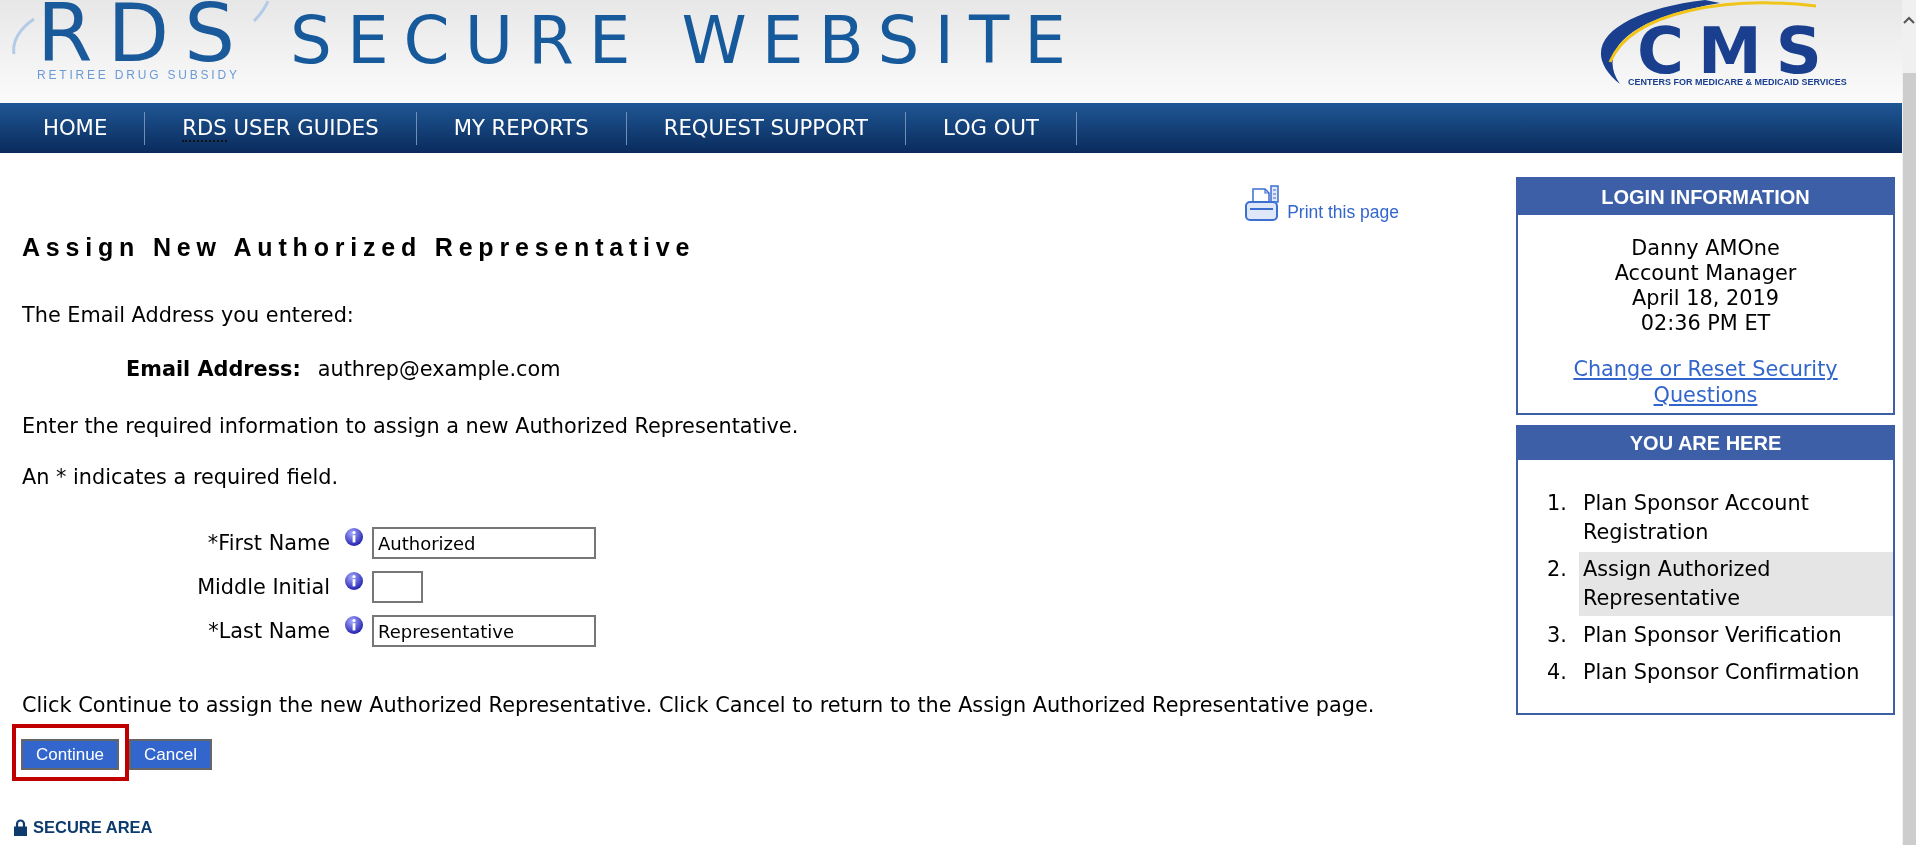  Describe the element at coordinates (1557, 672) in the screenshot. I see `step-number: 4.` at that location.